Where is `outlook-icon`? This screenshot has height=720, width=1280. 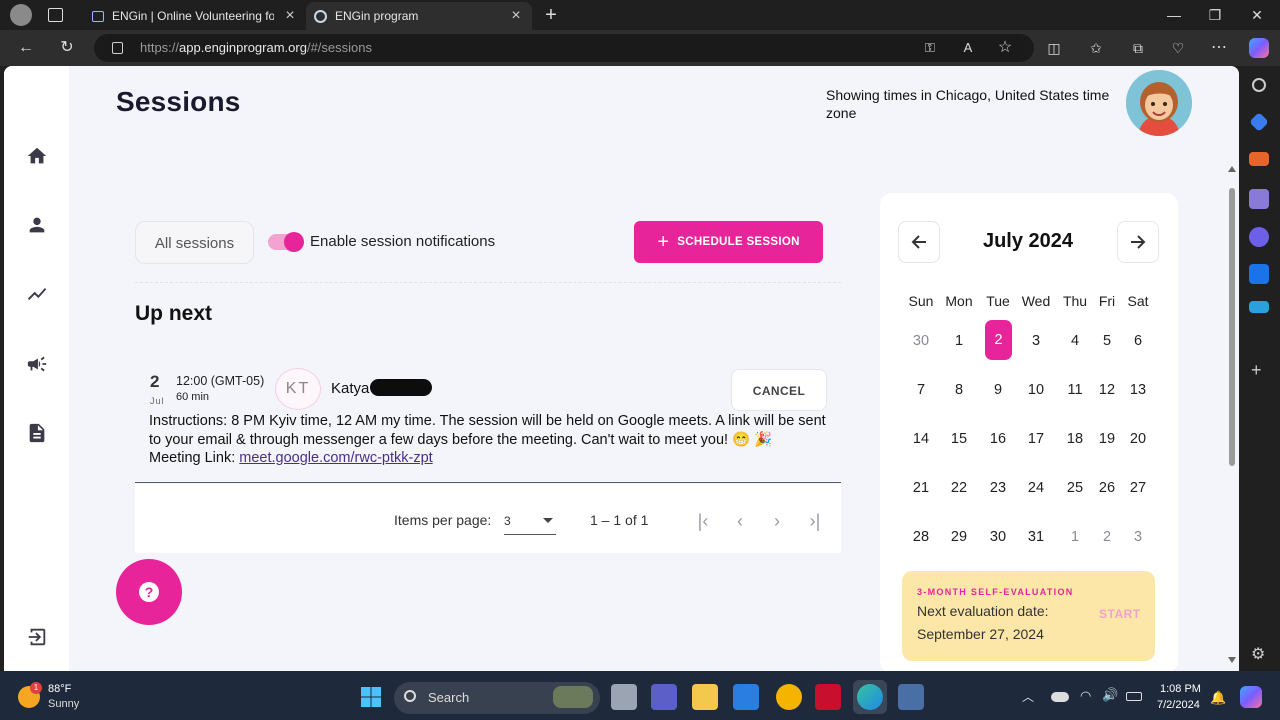
outlook-icon is located at coordinates (1259, 274).